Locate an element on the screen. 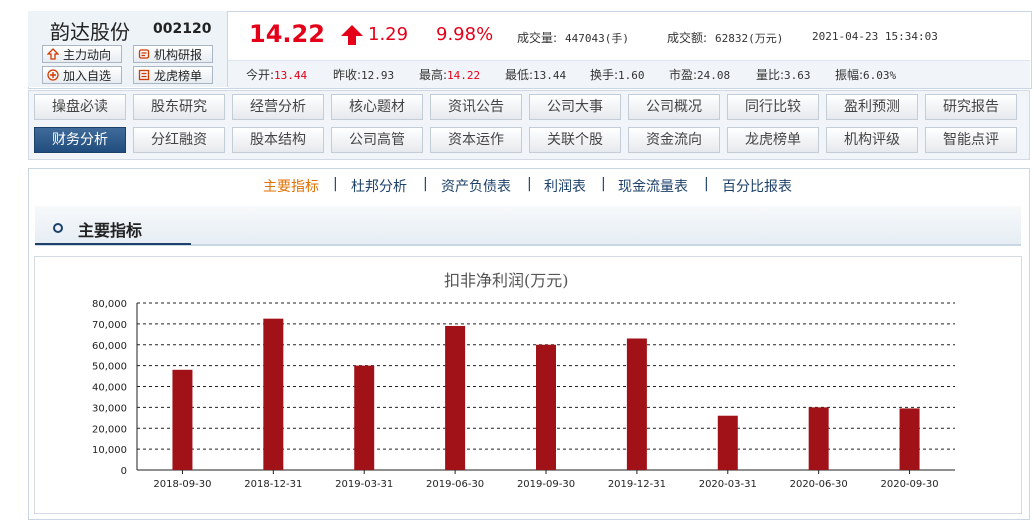  add-watchlist-button: 加入自选 is located at coordinates (82, 75).